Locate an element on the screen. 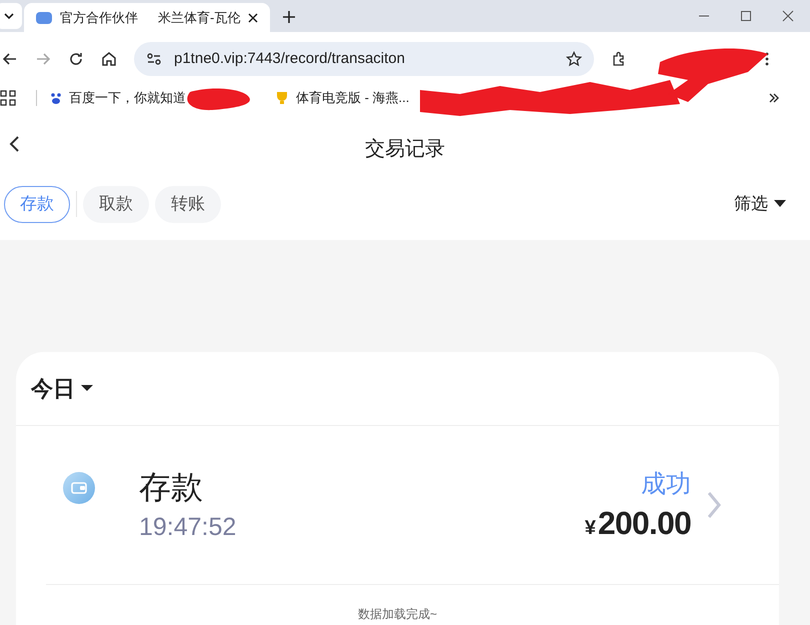  load-complete-text: 数据加载完成~ is located at coordinates (397, 614).